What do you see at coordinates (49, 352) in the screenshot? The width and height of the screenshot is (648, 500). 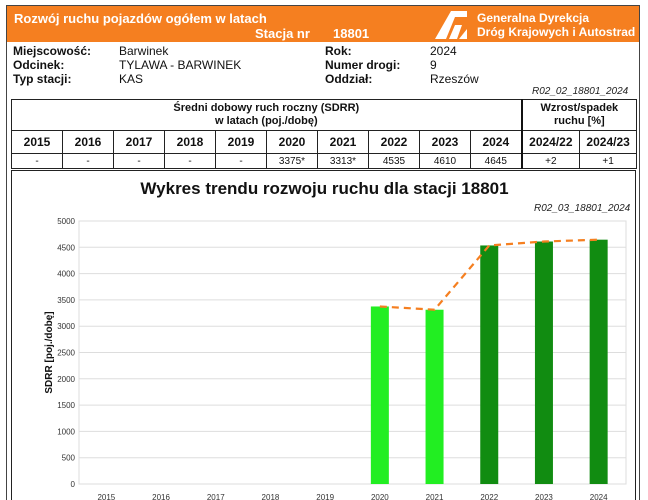 I see `y-axis-label: SDRR [poj./dobę]` at bounding box center [49, 352].